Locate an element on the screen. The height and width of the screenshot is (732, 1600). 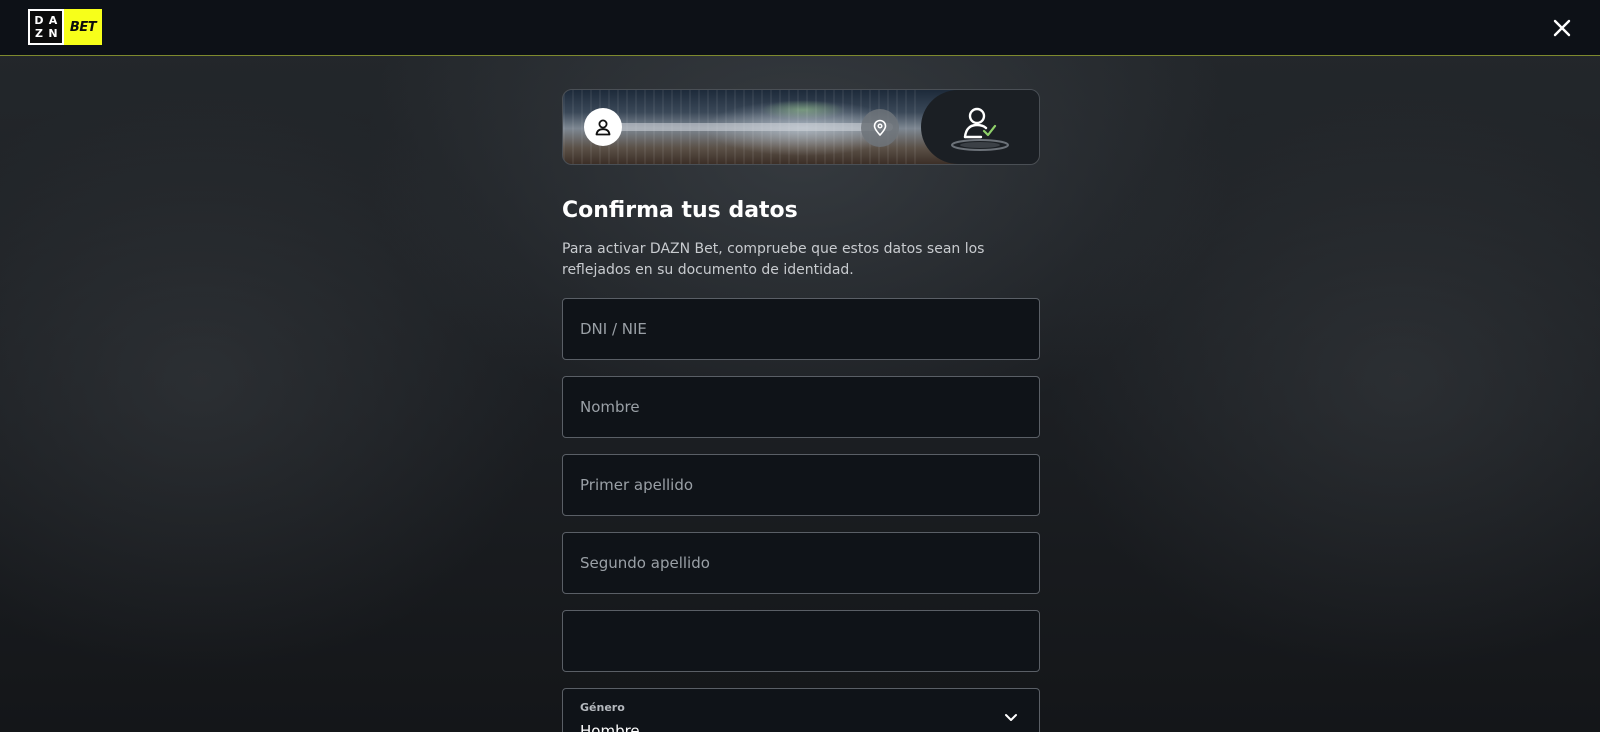
close-icon is located at coordinates (1562, 28).